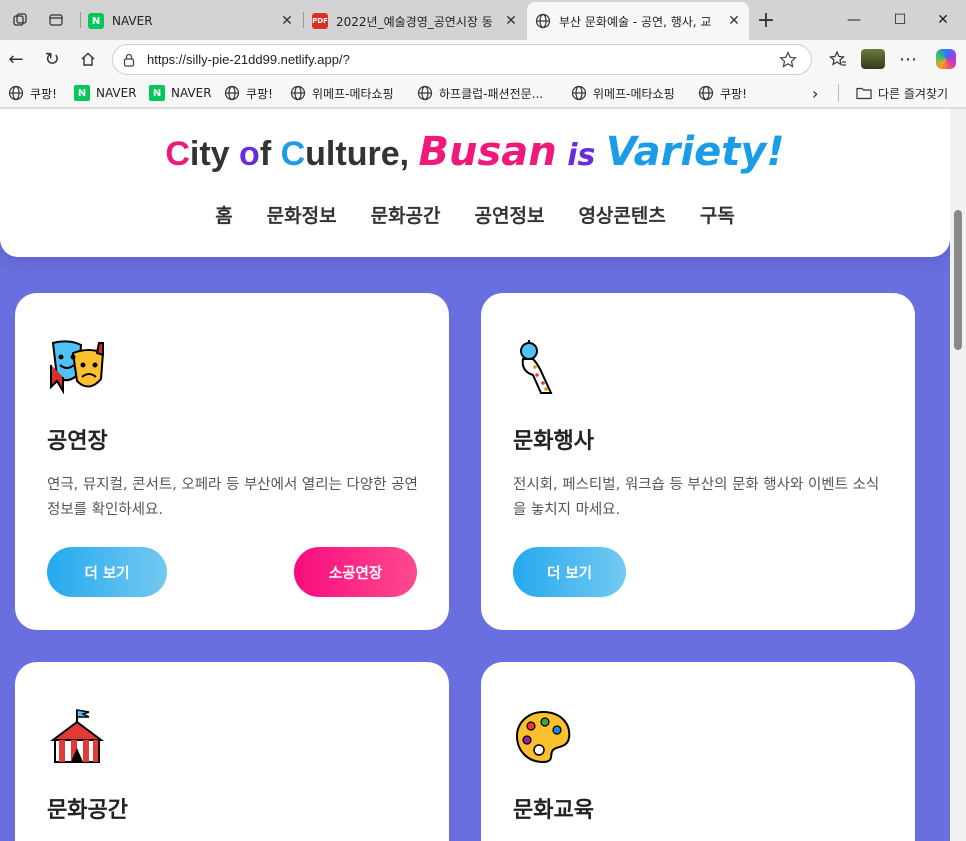 The height and width of the screenshot is (841, 966). Describe the element at coordinates (543, 367) in the screenshot. I see `party-popper-icon` at that location.